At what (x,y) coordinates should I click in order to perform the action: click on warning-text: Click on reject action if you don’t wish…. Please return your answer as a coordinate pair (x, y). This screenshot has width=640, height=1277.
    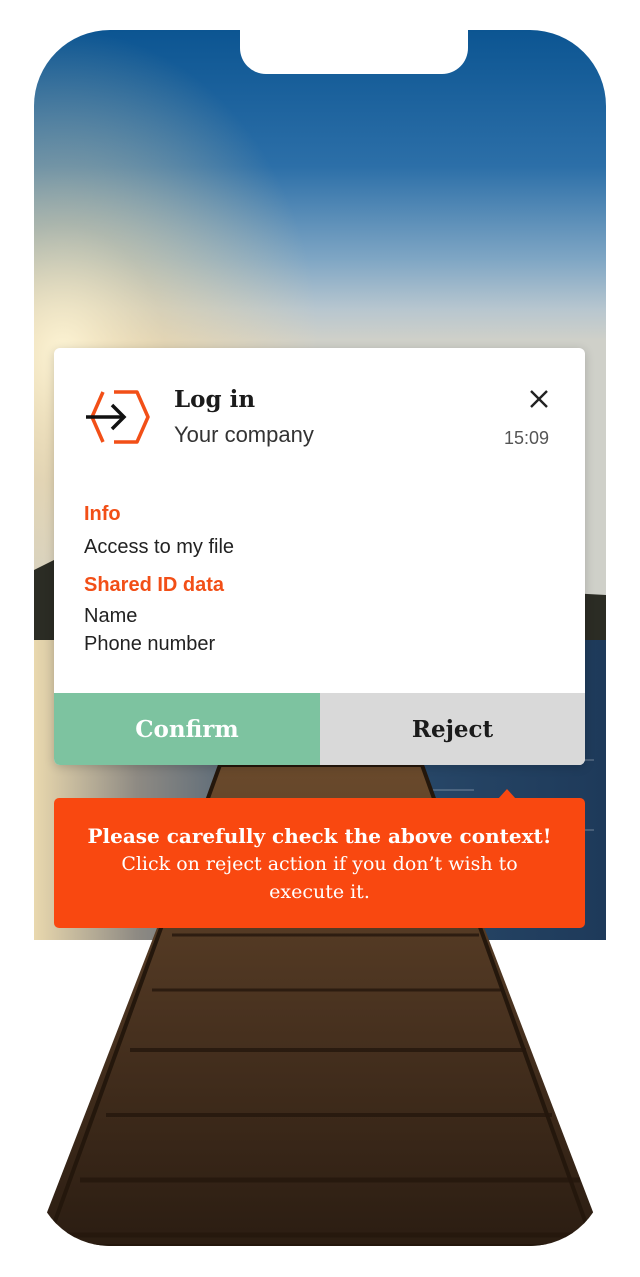
    Looking at the image, I should click on (319, 878).